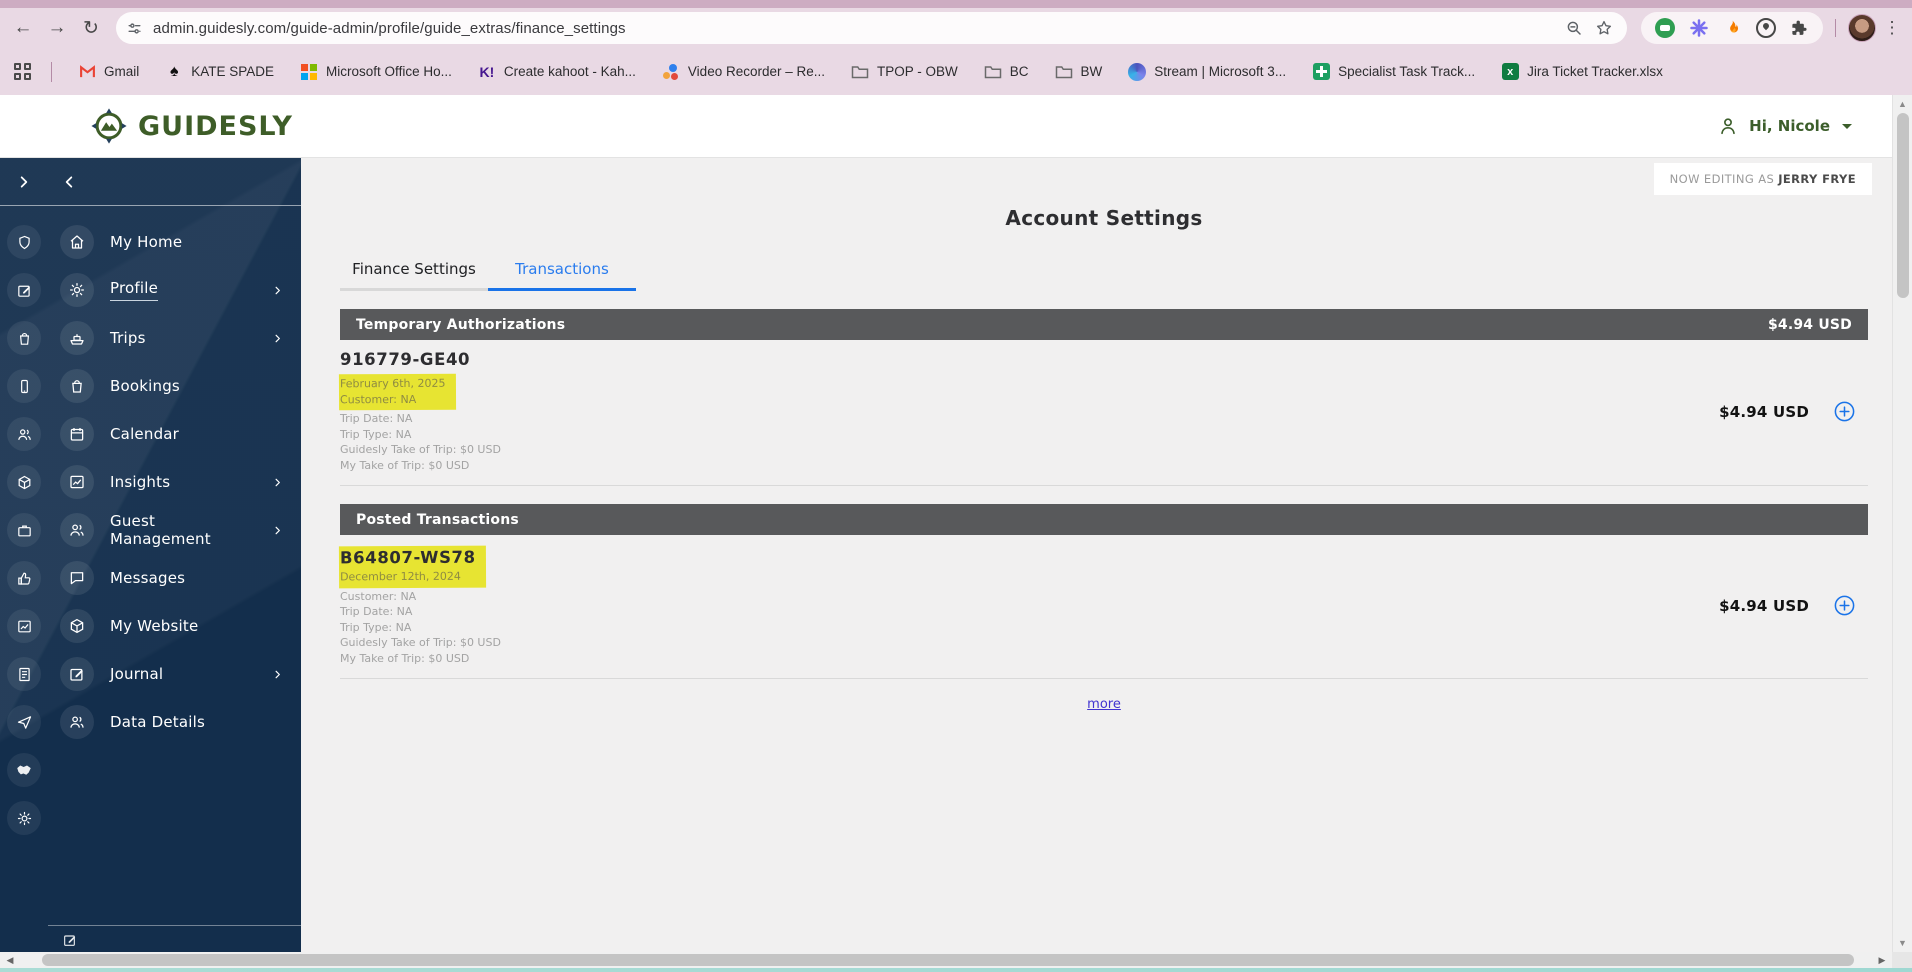 The width and height of the screenshot is (1912, 972). I want to click on section-header: Temporary Authorizations $4.94 USD, so click(1104, 324).